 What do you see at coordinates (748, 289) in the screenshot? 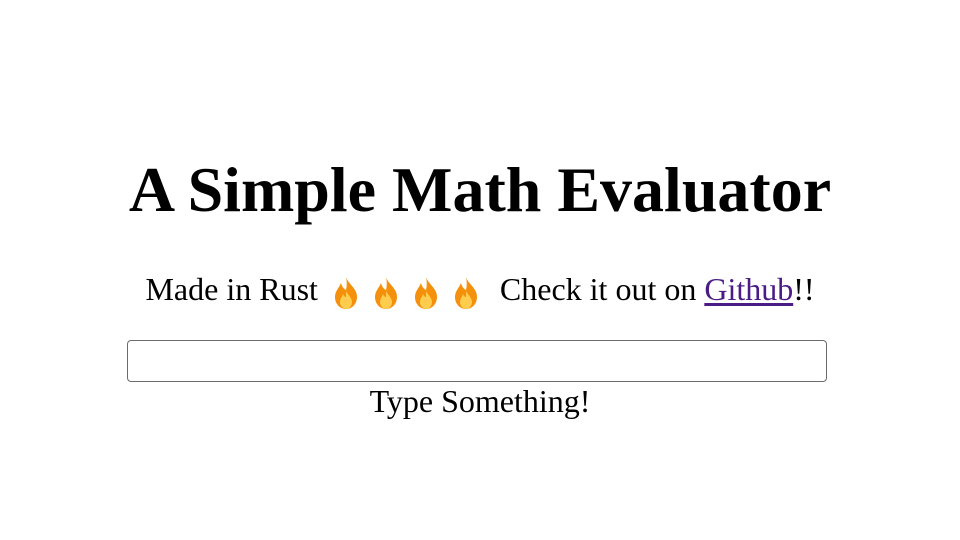
I see `github-link: Github` at bounding box center [748, 289].